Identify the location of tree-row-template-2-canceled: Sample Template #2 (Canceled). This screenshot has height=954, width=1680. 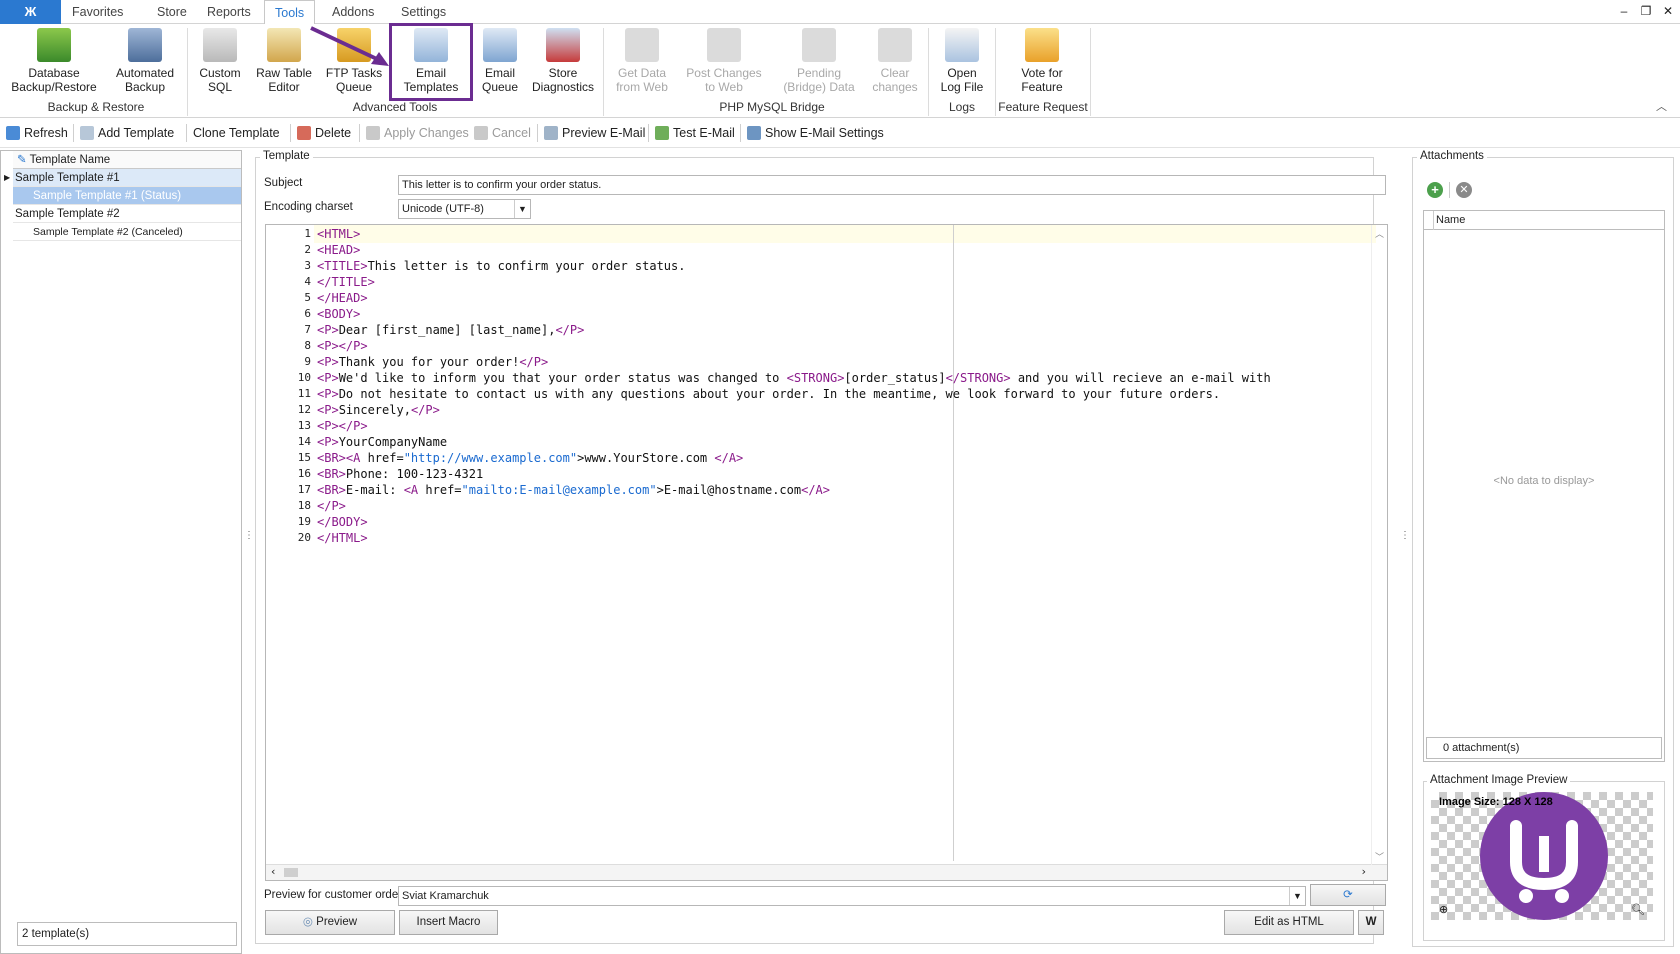
(127, 232).